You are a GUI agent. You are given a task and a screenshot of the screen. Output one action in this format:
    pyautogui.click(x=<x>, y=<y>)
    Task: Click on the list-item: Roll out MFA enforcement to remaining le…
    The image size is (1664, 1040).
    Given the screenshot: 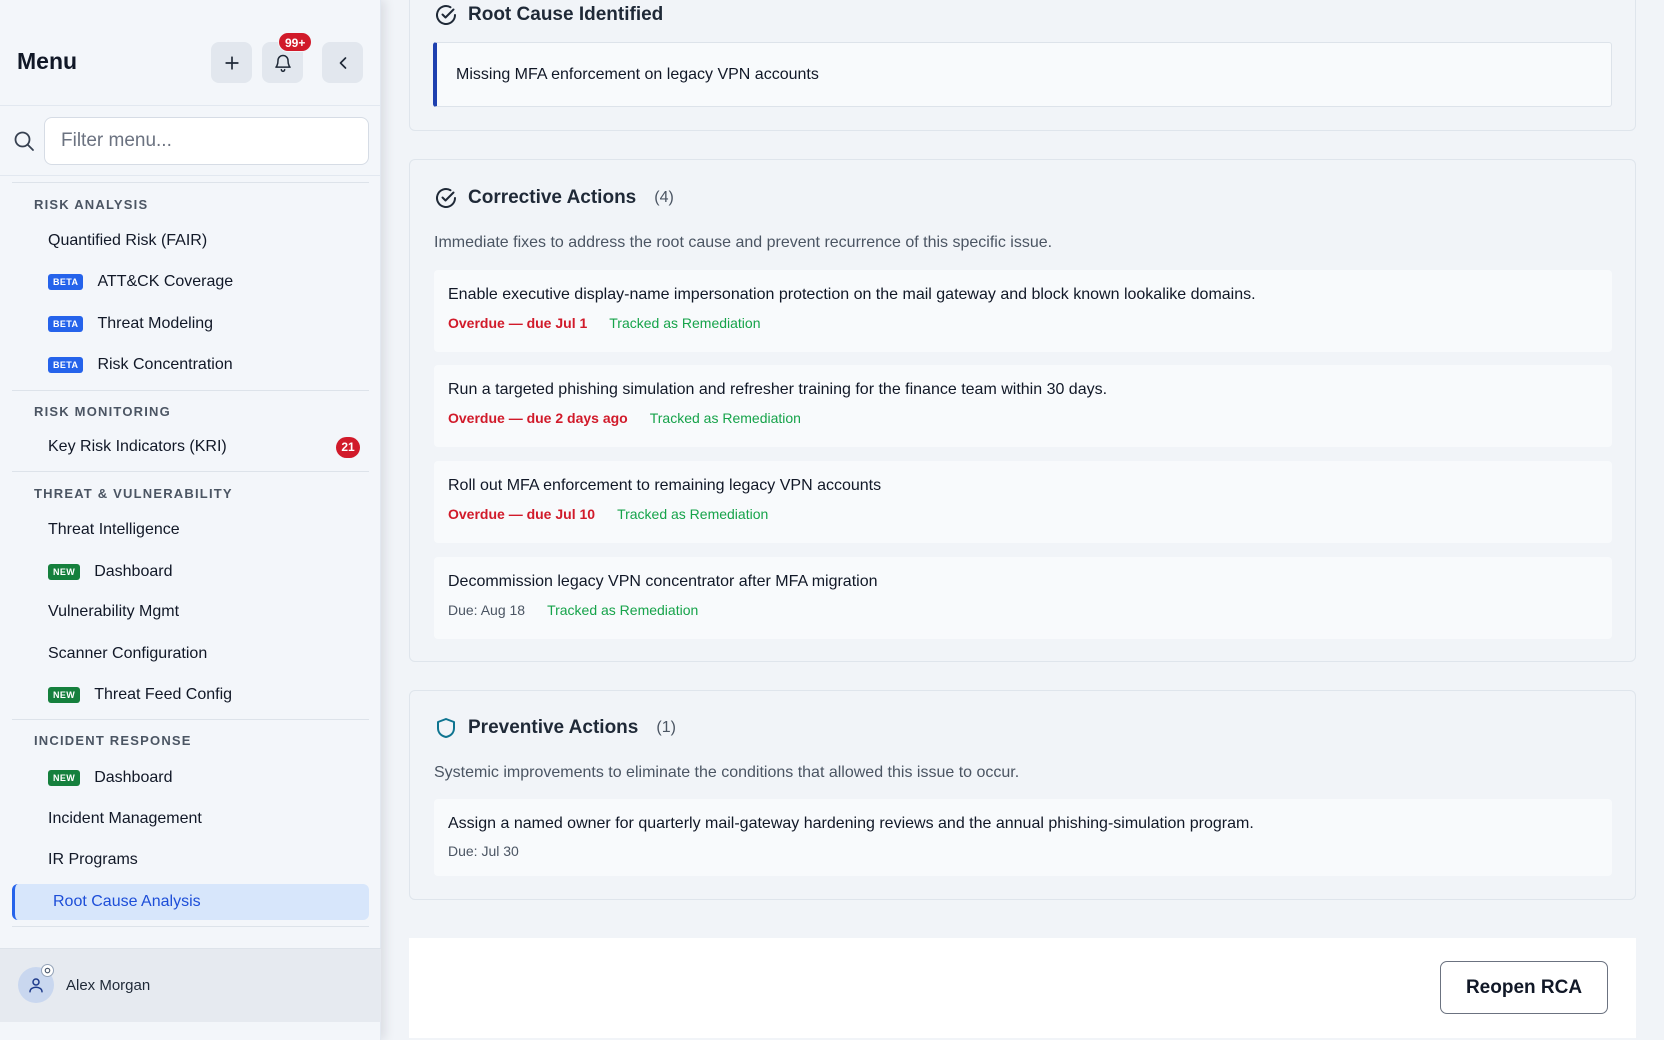 What is the action you would take?
    pyautogui.click(x=1023, y=502)
    